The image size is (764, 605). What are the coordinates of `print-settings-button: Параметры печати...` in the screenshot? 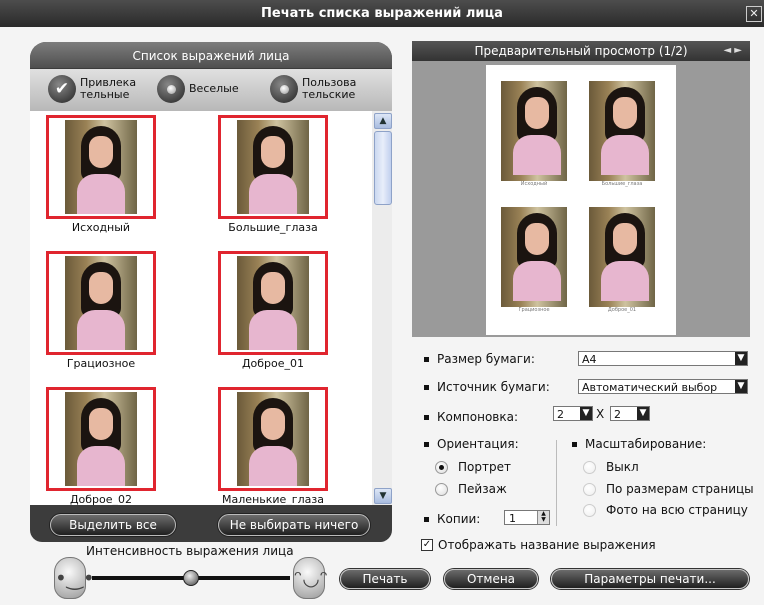 It's located at (650, 579).